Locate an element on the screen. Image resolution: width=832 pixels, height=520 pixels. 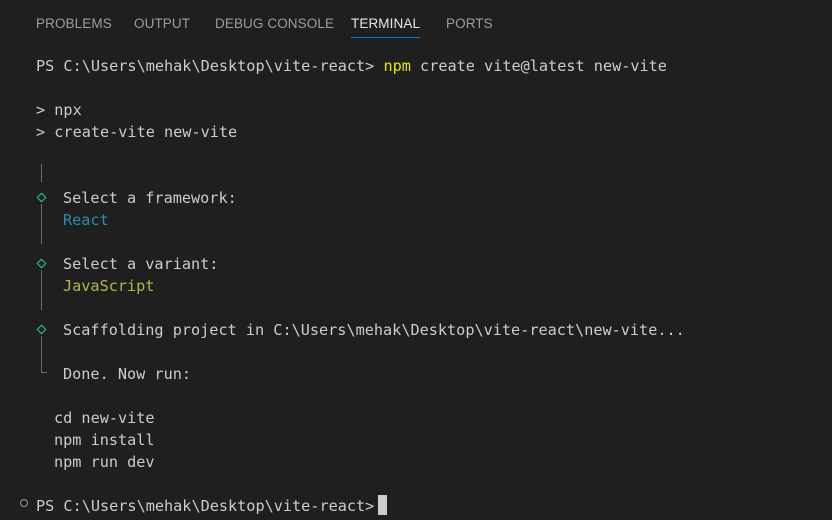
tab-output: OUTPUT is located at coordinates (162, 23).